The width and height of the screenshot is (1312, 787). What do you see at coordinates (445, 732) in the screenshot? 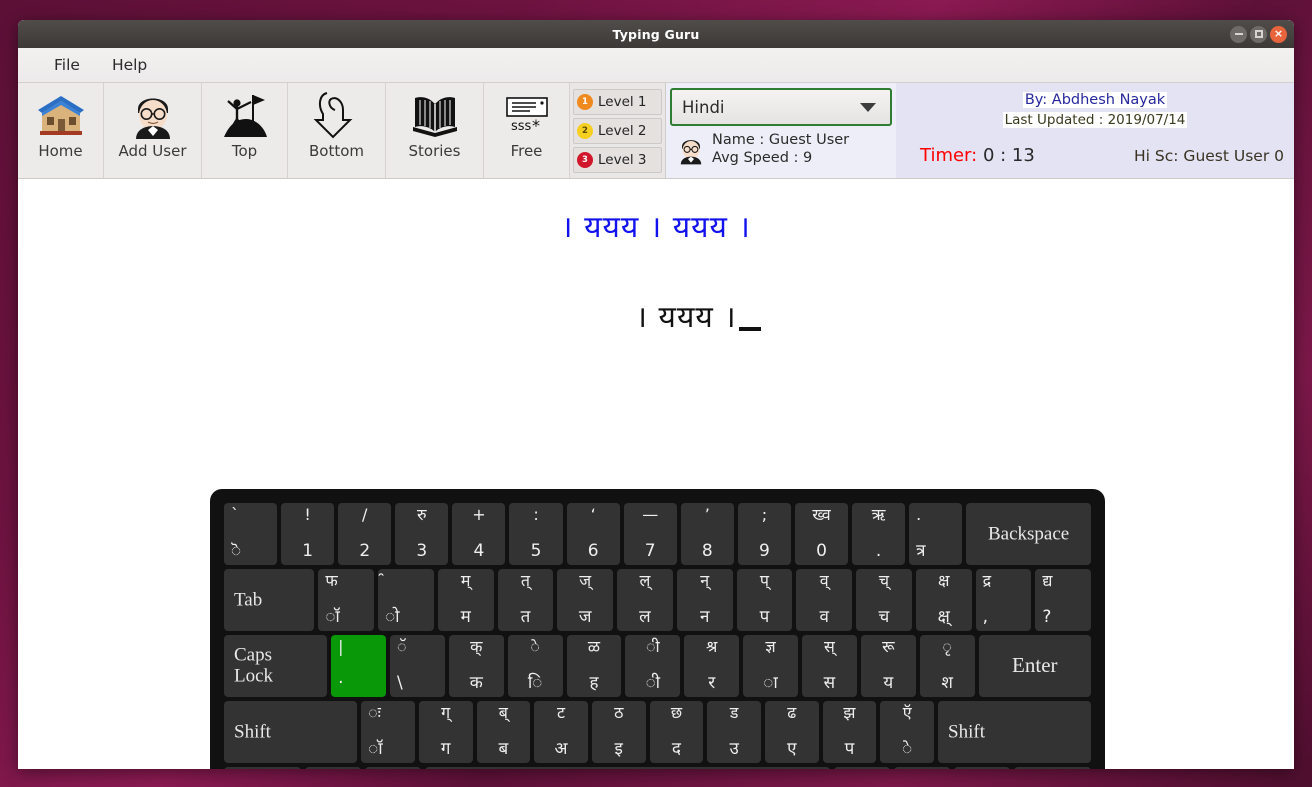
I see `key-x: ग् ग` at bounding box center [445, 732].